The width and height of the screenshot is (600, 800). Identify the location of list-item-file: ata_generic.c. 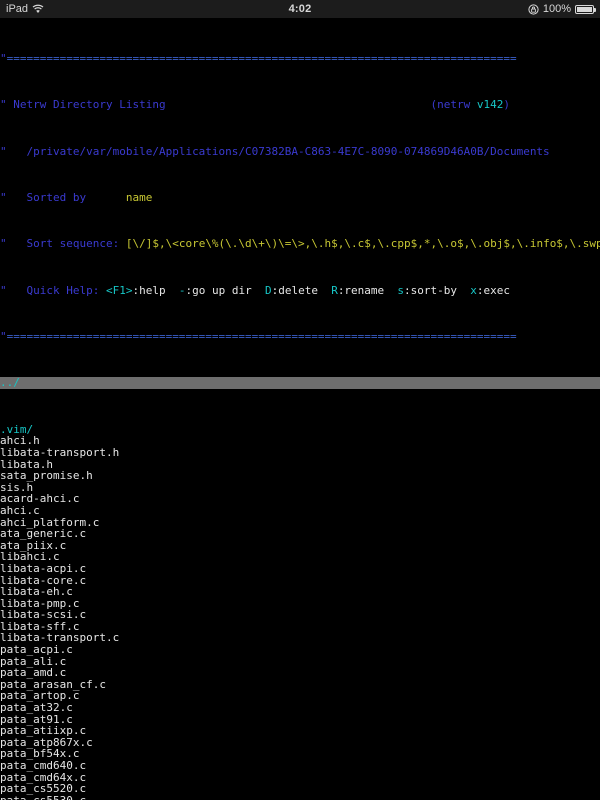
(300, 534).